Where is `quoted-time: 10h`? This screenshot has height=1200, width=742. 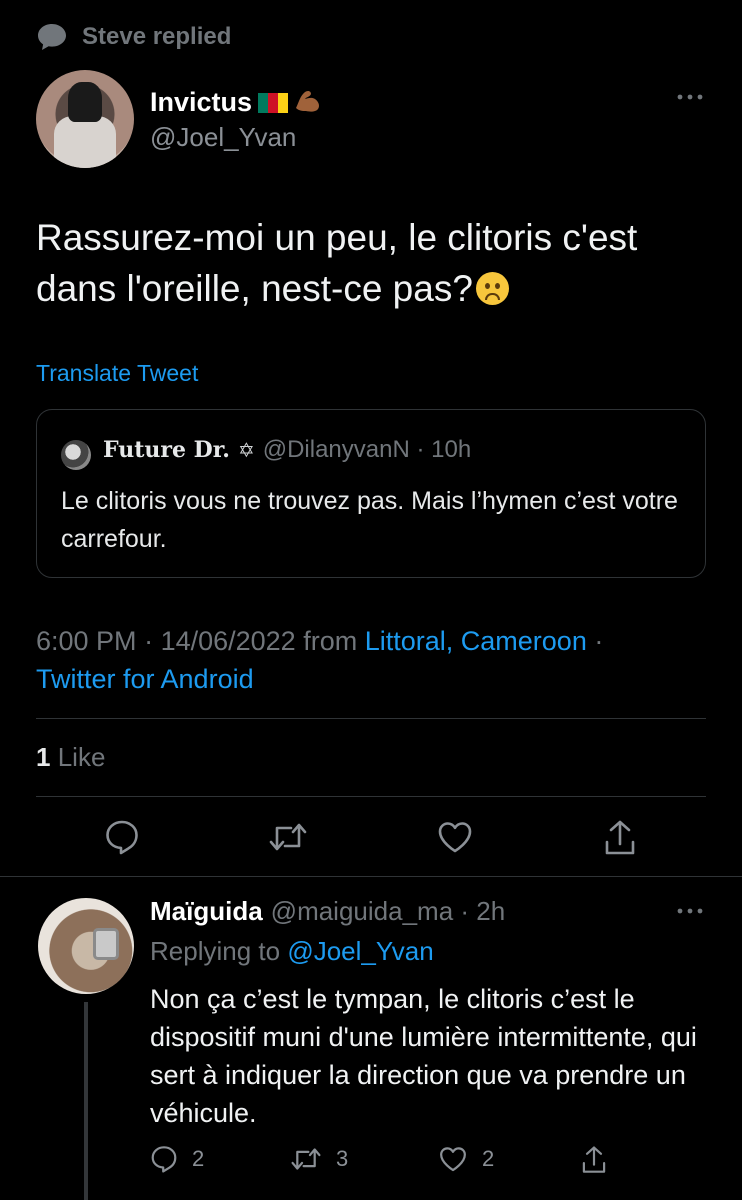 quoted-time: 10h is located at coordinates (451, 449).